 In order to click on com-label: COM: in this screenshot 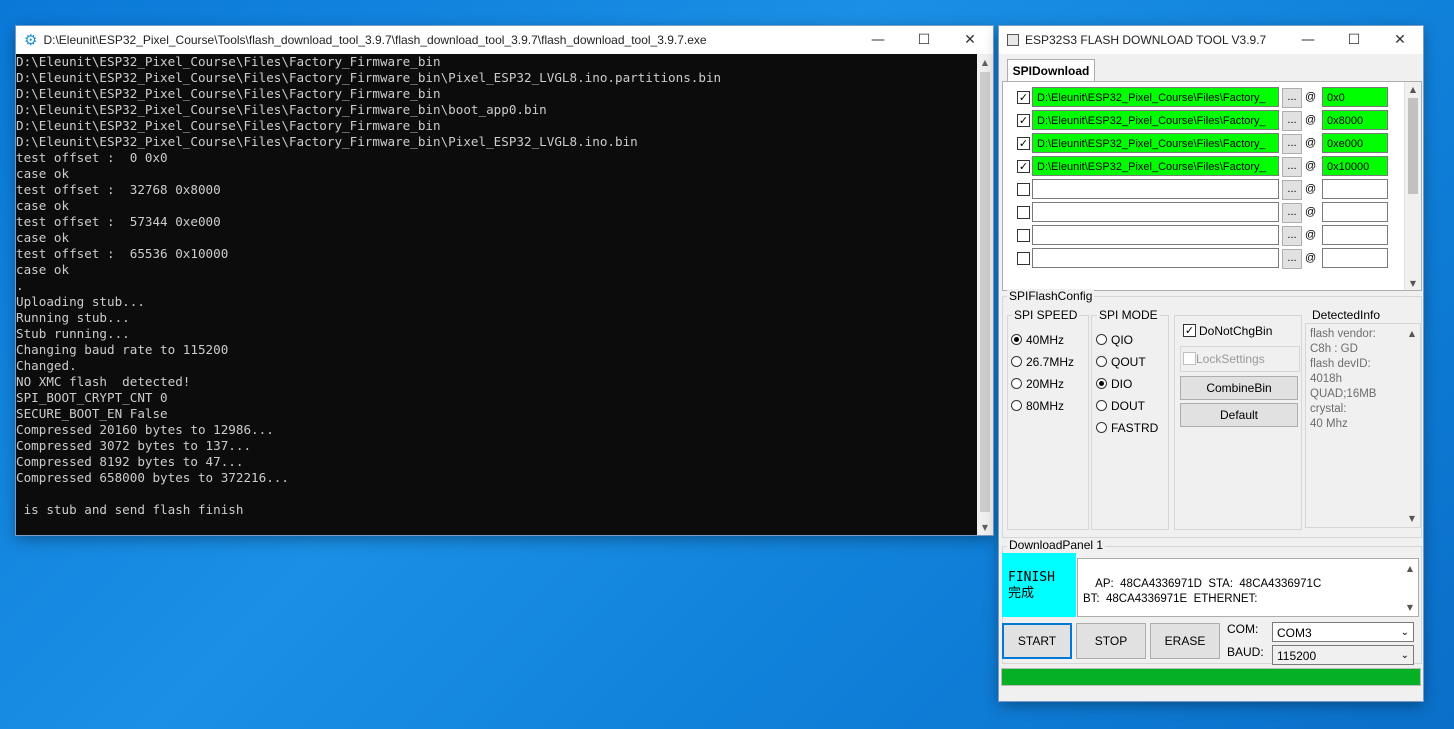, I will do `click(1243, 629)`.